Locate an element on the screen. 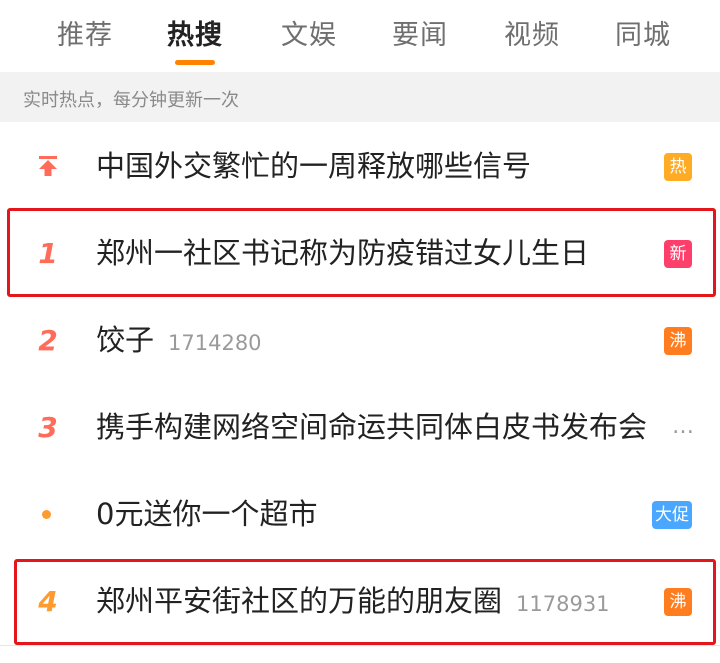 This screenshot has height=663, width=720. rank-number: 4 is located at coordinates (48, 601).